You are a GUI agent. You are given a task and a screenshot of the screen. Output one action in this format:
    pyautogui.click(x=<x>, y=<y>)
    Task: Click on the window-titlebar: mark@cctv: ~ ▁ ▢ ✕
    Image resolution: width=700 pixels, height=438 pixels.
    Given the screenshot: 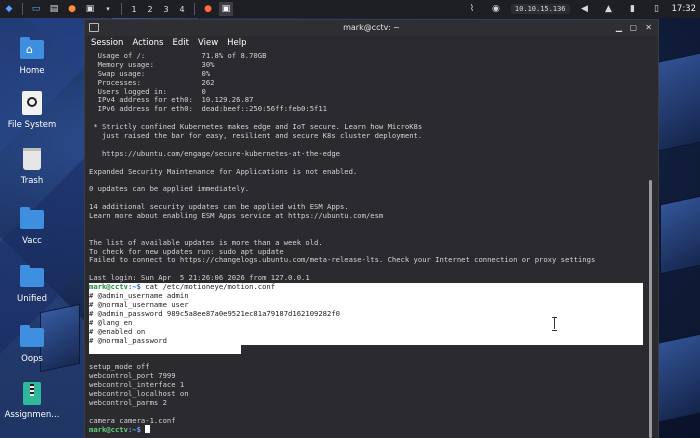 What is the action you would take?
    pyautogui.click(x=371, y=28)
    